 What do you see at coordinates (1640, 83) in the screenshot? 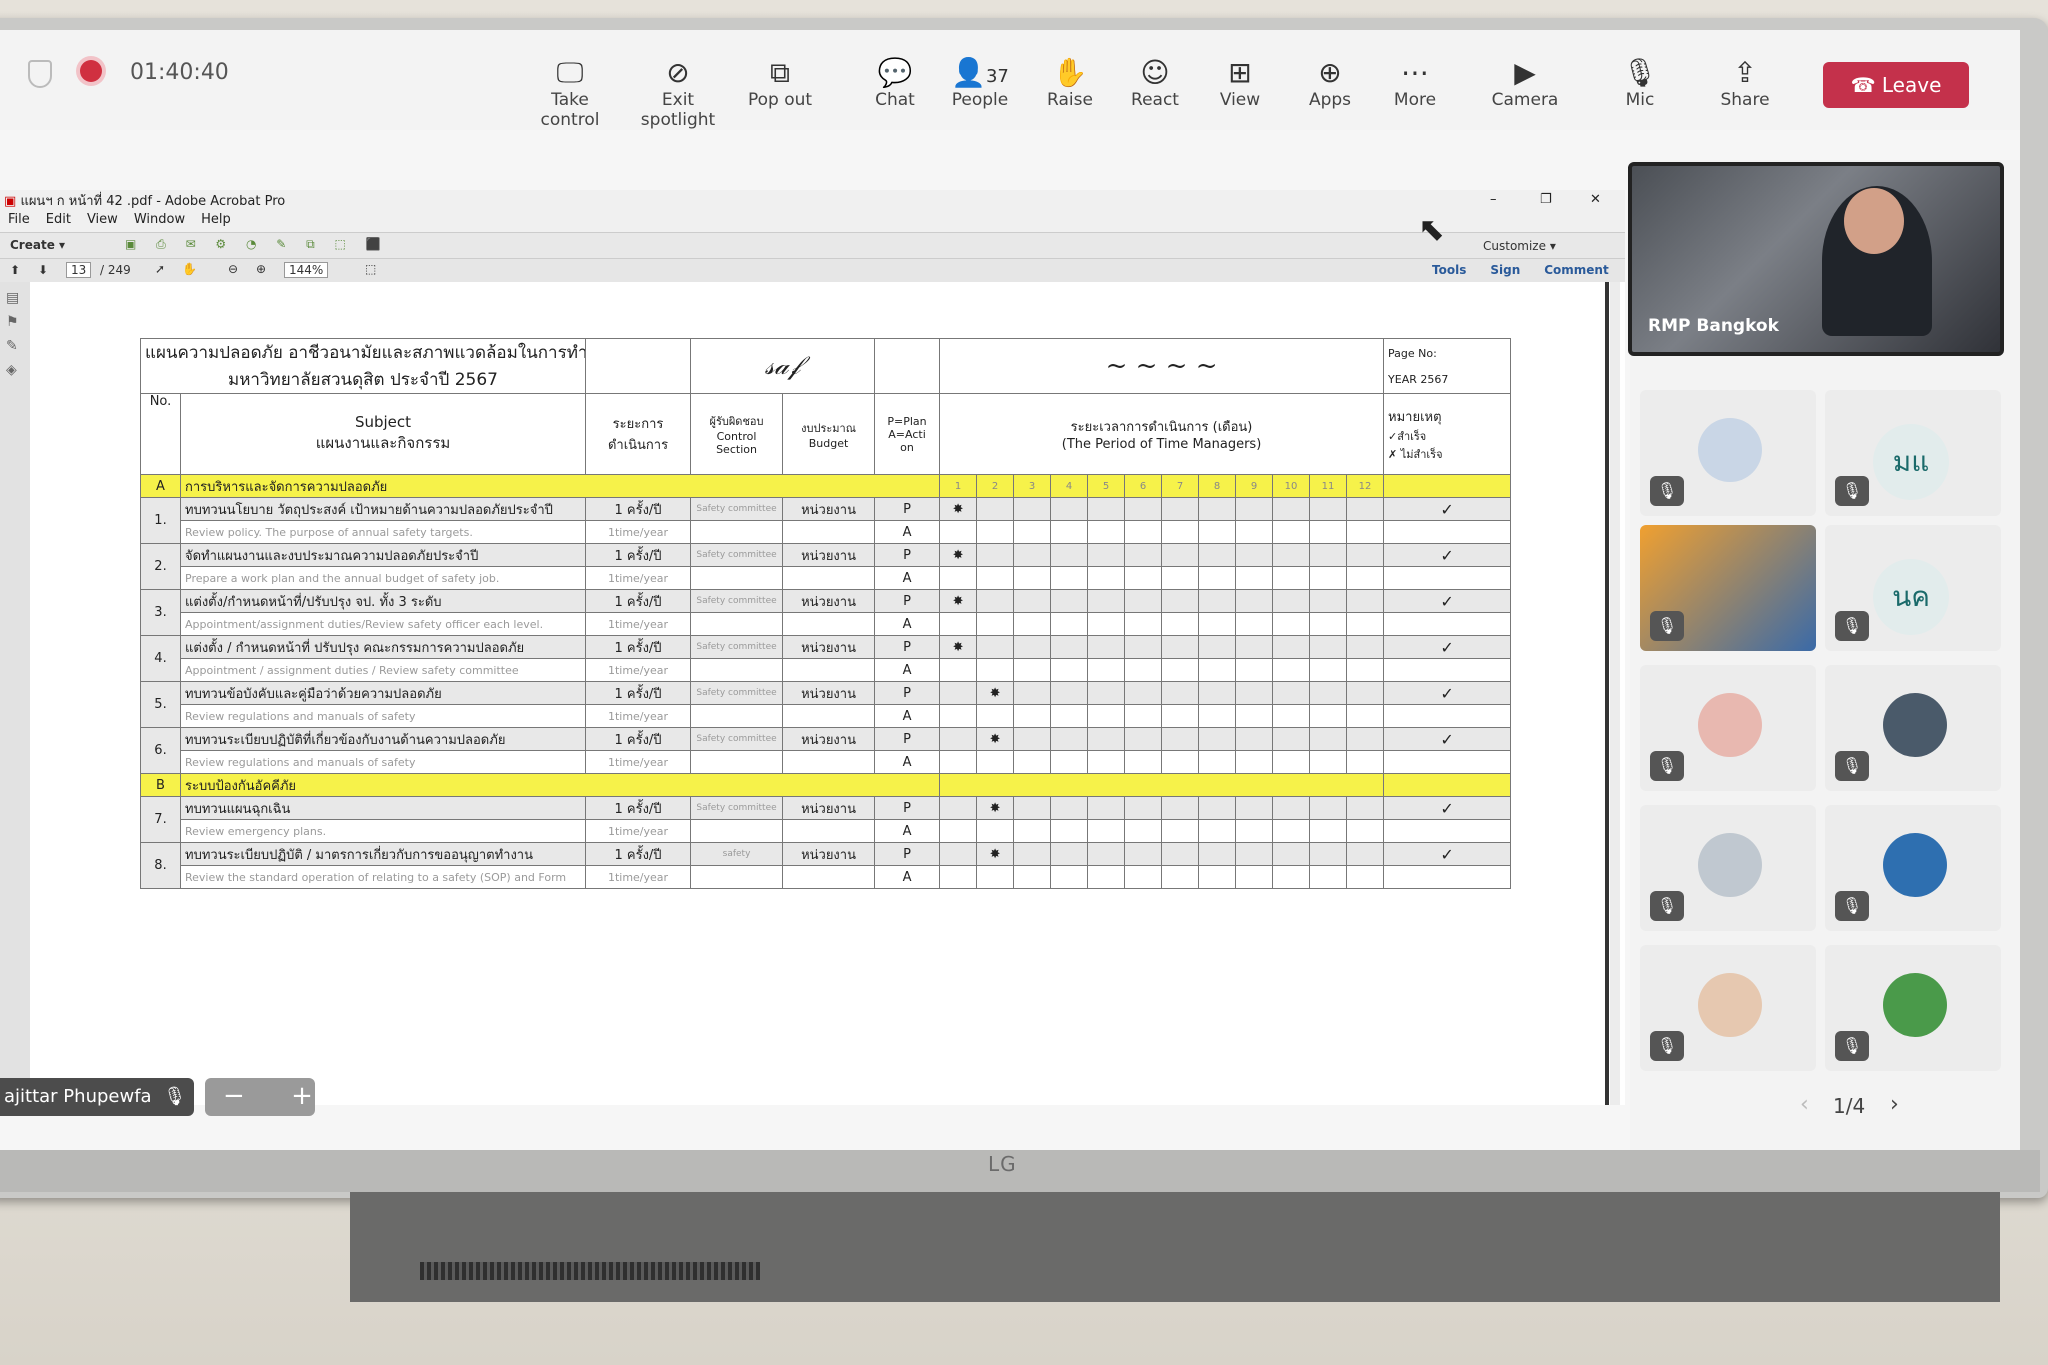
I see `mic-button: 🎙 Mic` at bounding box center [1640, 83].